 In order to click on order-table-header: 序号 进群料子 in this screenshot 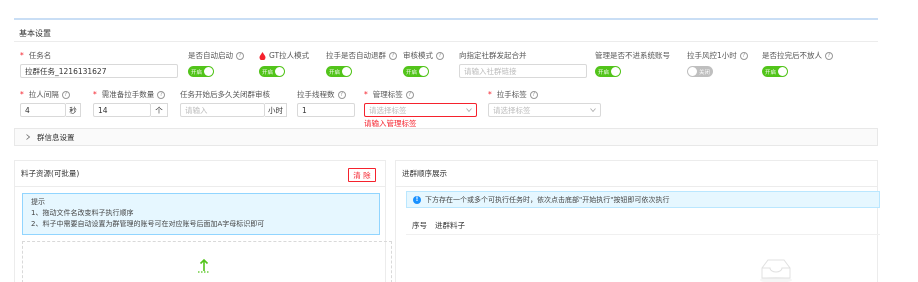, I will do `click(643, 226)`.